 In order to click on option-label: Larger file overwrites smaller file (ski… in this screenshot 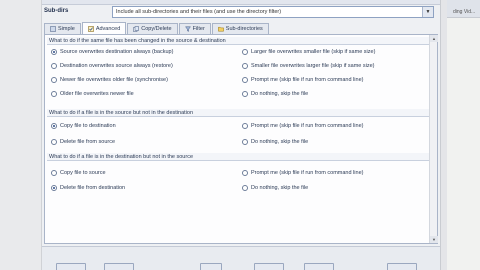, I will do `click(313, 52)`.